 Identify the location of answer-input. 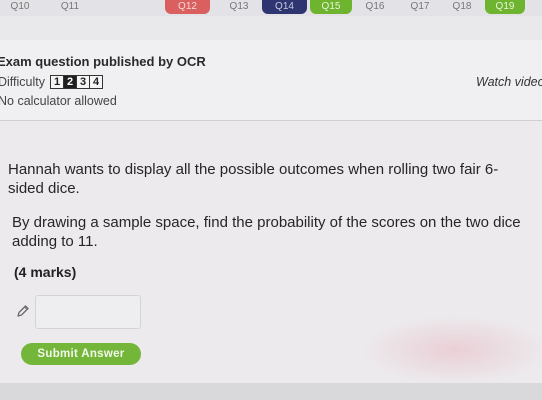
(88, 312).